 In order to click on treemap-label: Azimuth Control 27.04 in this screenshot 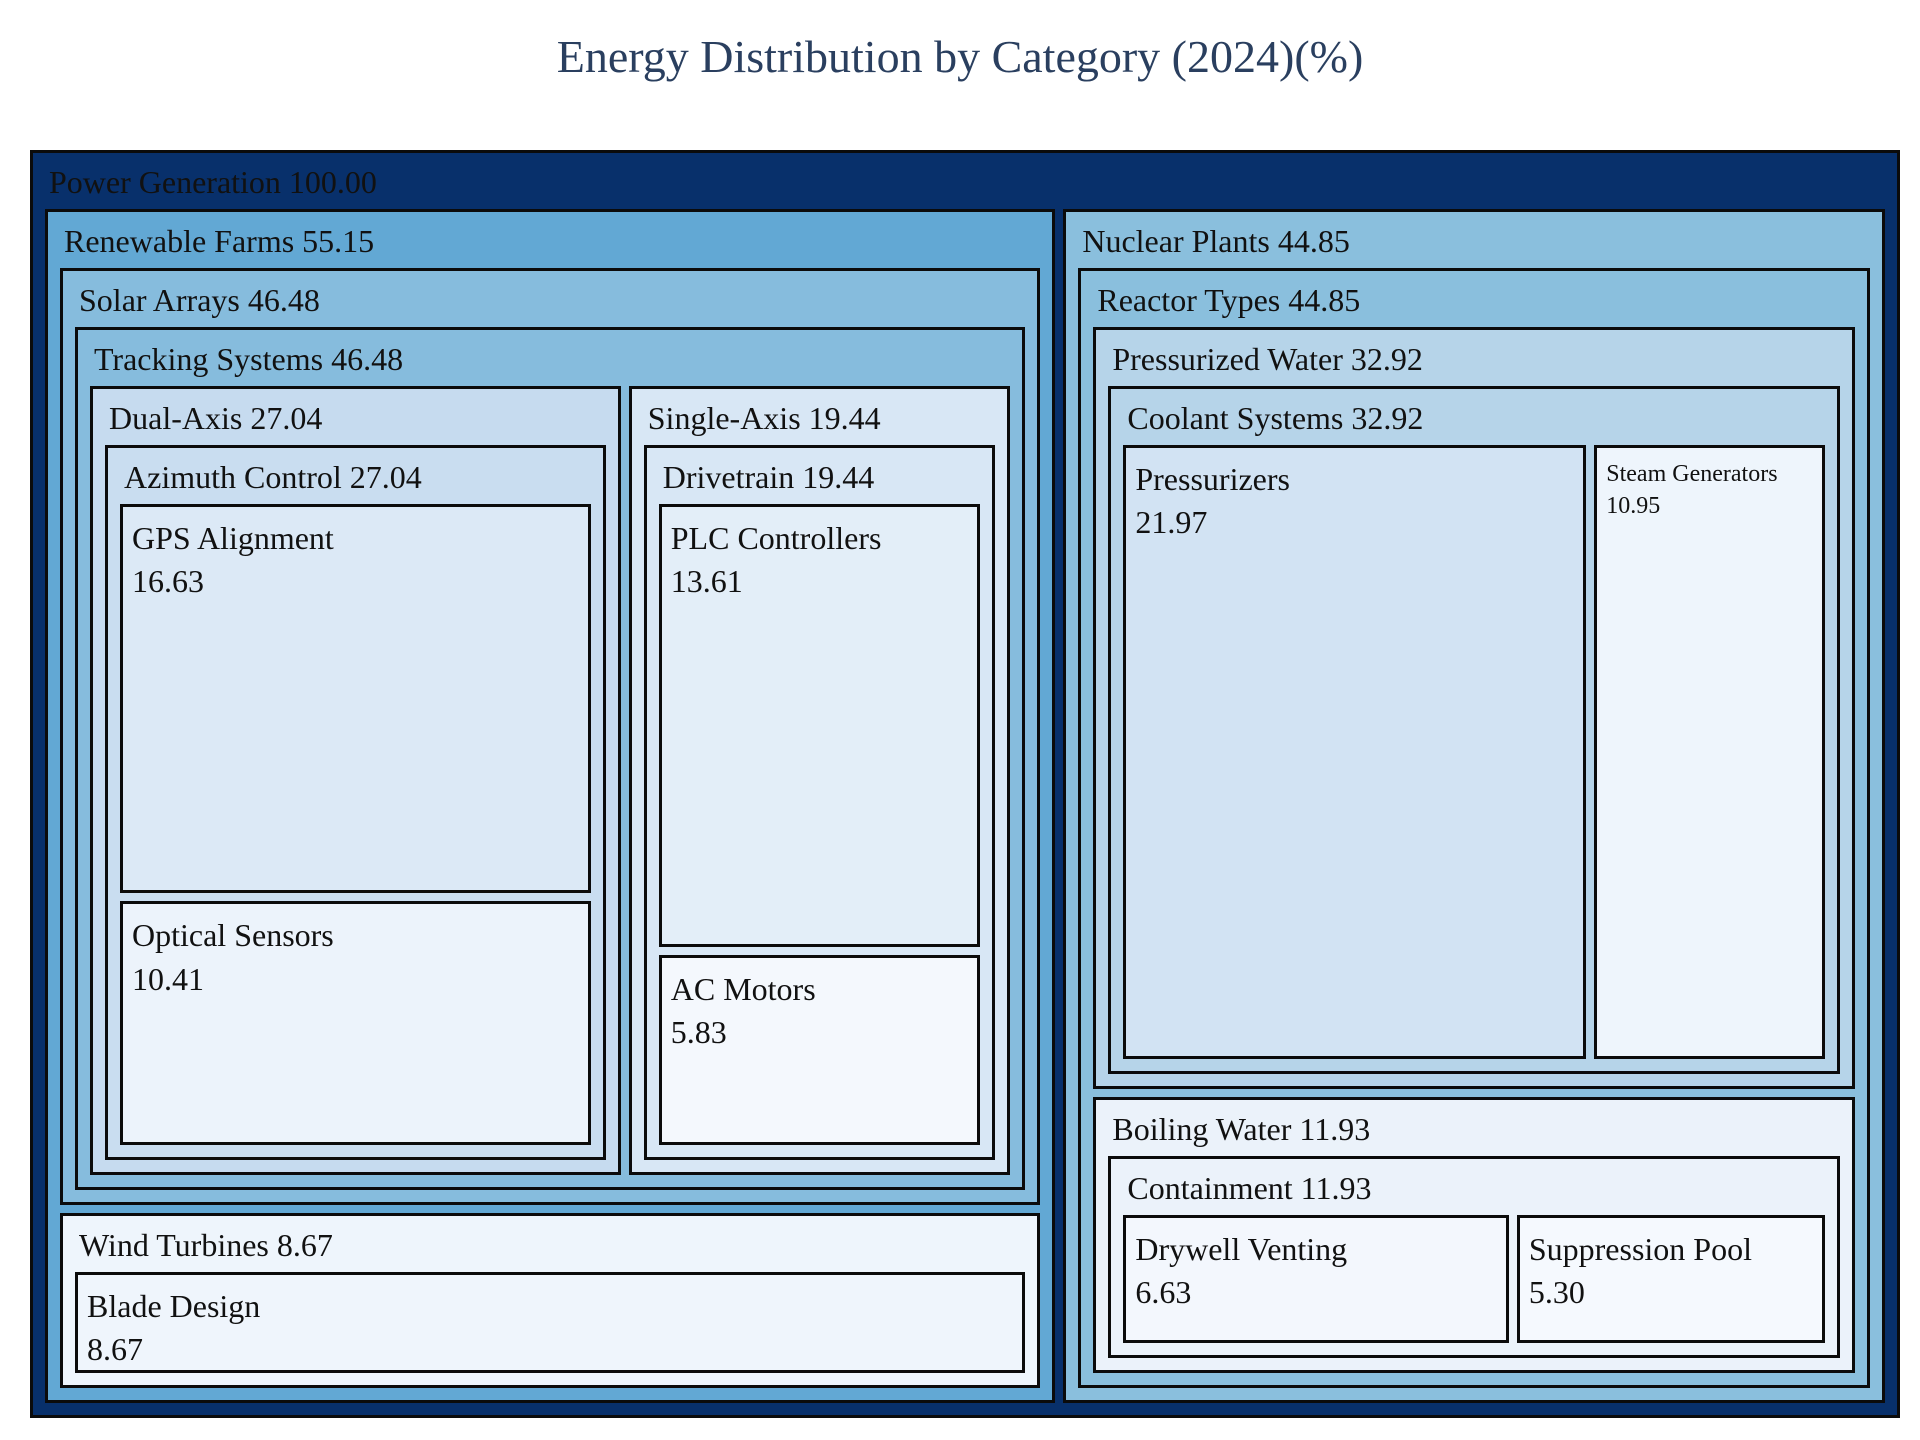, I will do `click(273, 477)`.